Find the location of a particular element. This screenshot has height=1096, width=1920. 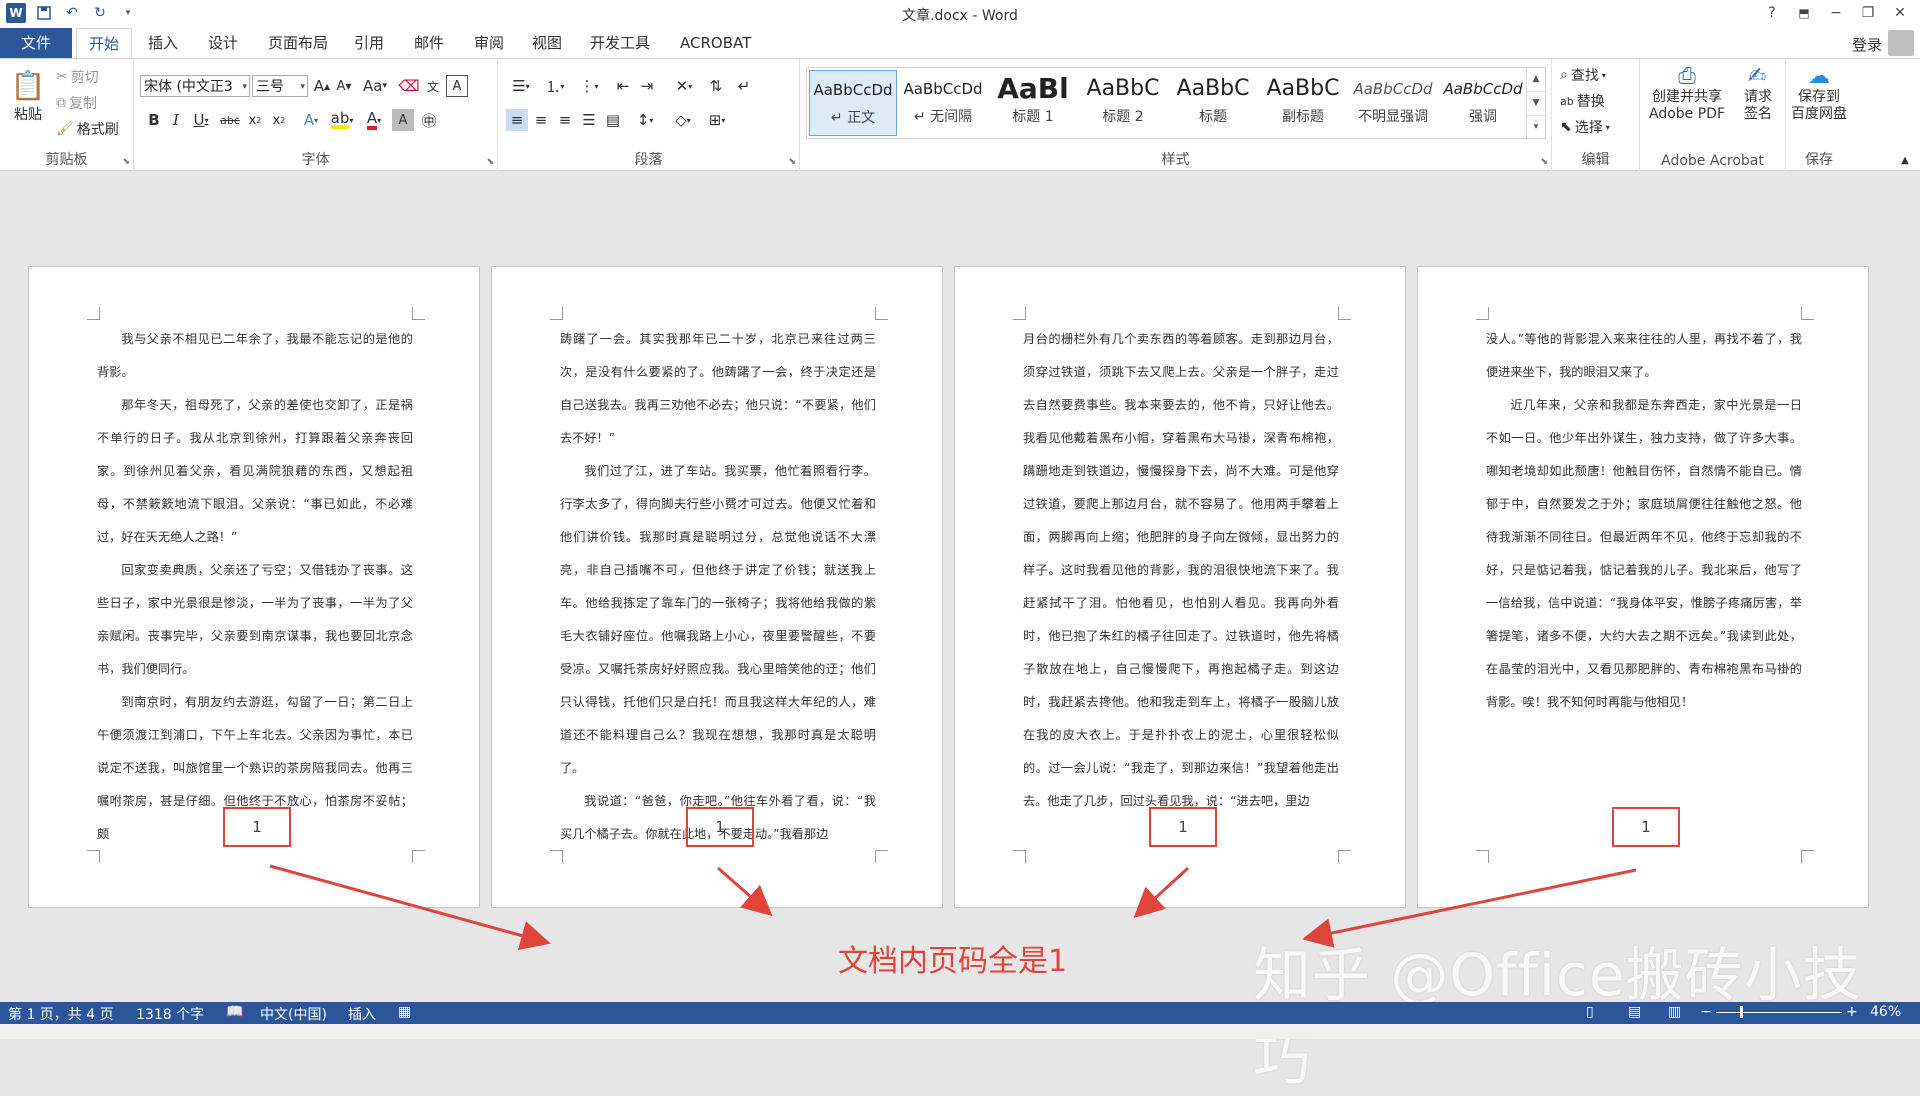

tab-review: 审阅 is located at coordinates (489, 43).